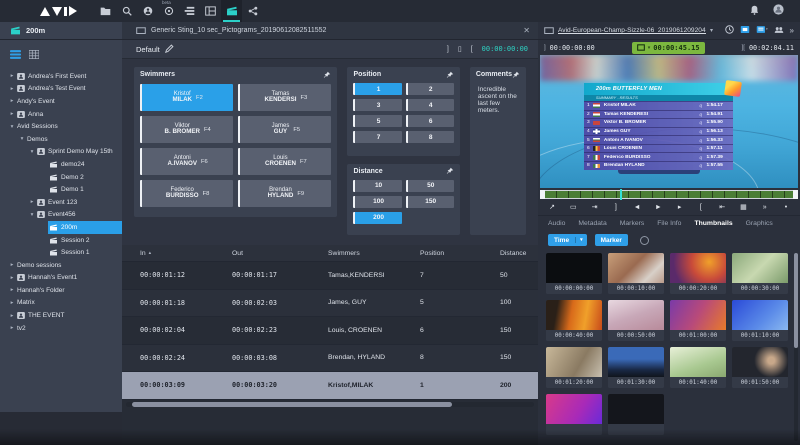  Describe the element at coordinates (61, 328) in the screenshot. I see `tree-item: ▸ tv2` at that location.